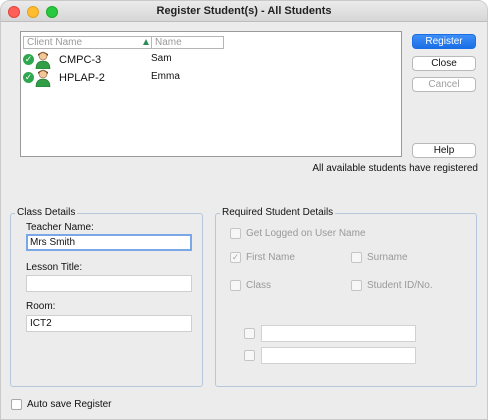 The width and height of the screenshot is (488, 420). What do you see at coordinates (338, 355) in the screenshot?
I see `custom-field-2-input` at bounding box center [338, 355].